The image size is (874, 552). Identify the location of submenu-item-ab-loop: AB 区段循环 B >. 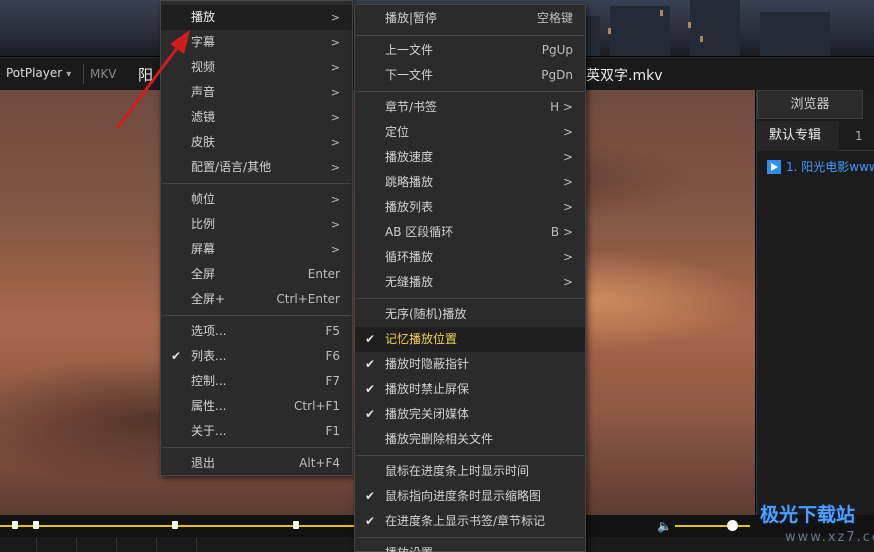
(470, 232).